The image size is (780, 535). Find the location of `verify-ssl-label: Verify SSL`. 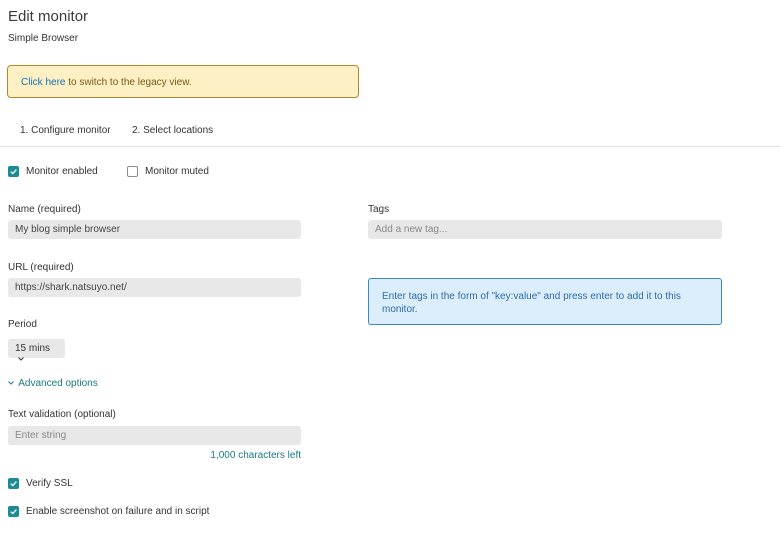

verify-ssl-label: Verify SSL is located at coordinates (49, 483).